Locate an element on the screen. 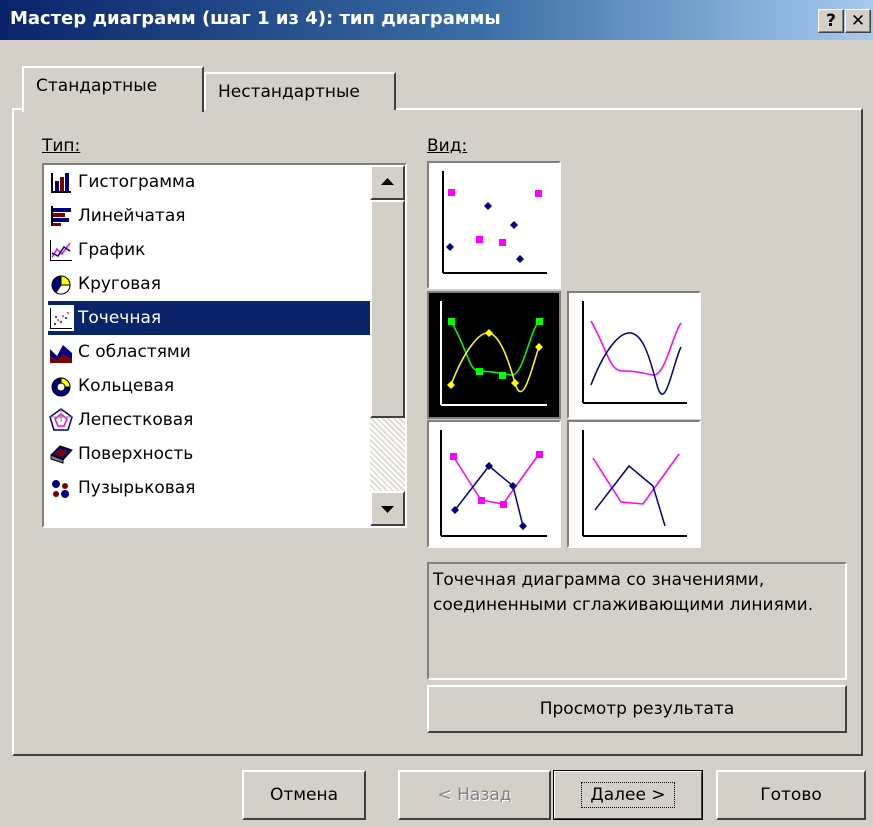  pie-chart-icon is located at coordinates (61, 285).